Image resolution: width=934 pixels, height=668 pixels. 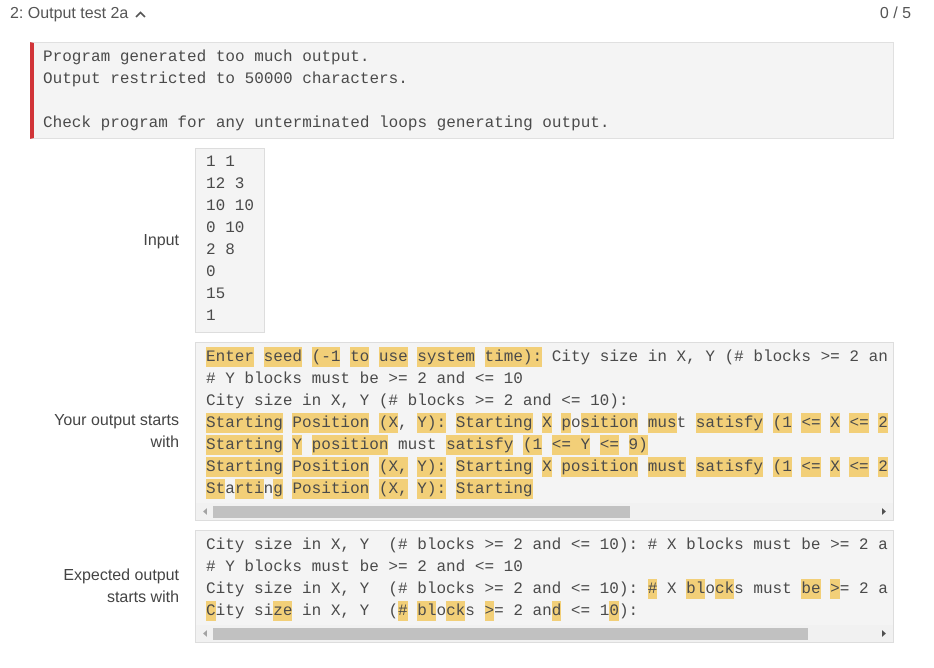 I want to click on output-line: Enter seed (-1 to use system time): City size in X, Y (# blocks >= 2 an, so click(x=547, y=357).